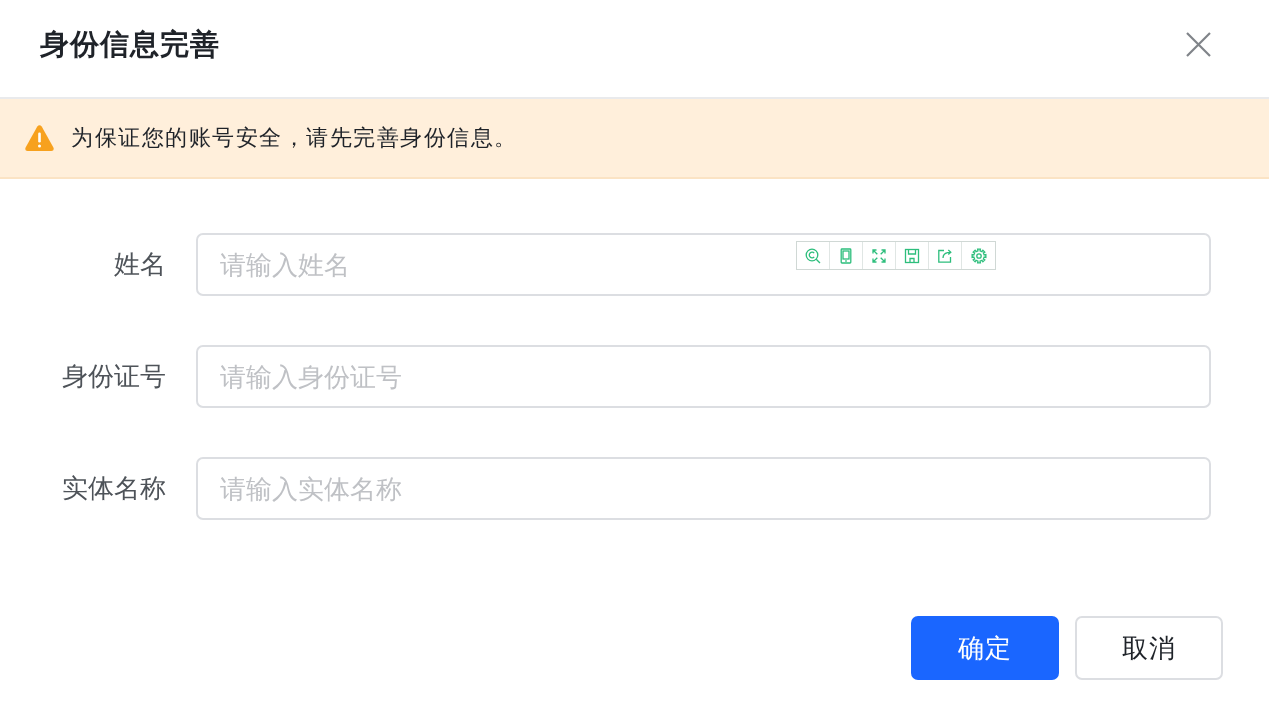  I want to click on copyright-search-icon, so click(813, 255).